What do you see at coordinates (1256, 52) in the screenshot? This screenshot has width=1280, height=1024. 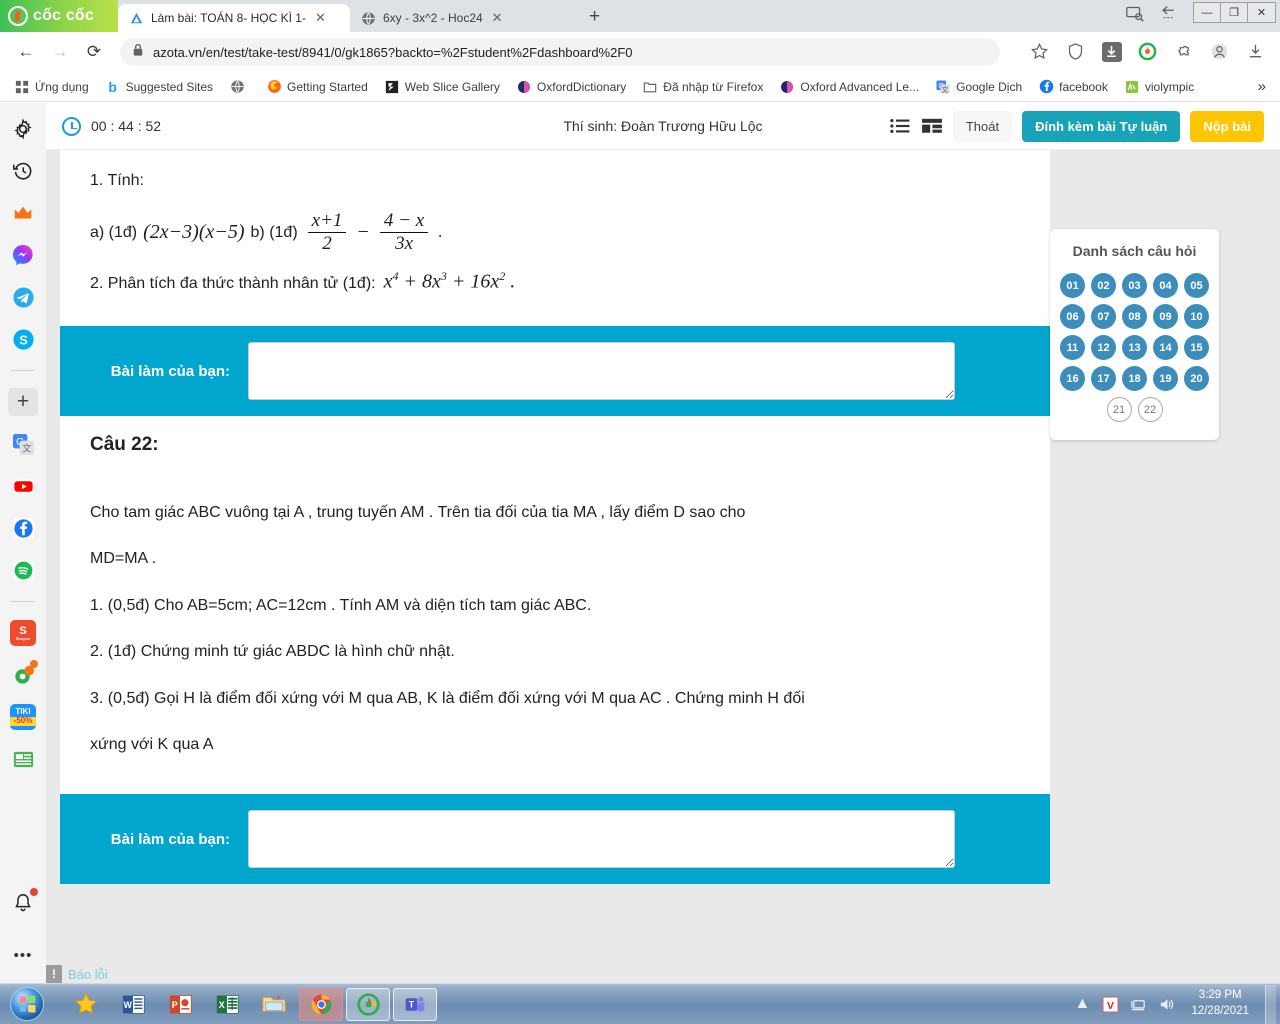 I see `downloads-tray-icon` at bounding box center [1256, 52].